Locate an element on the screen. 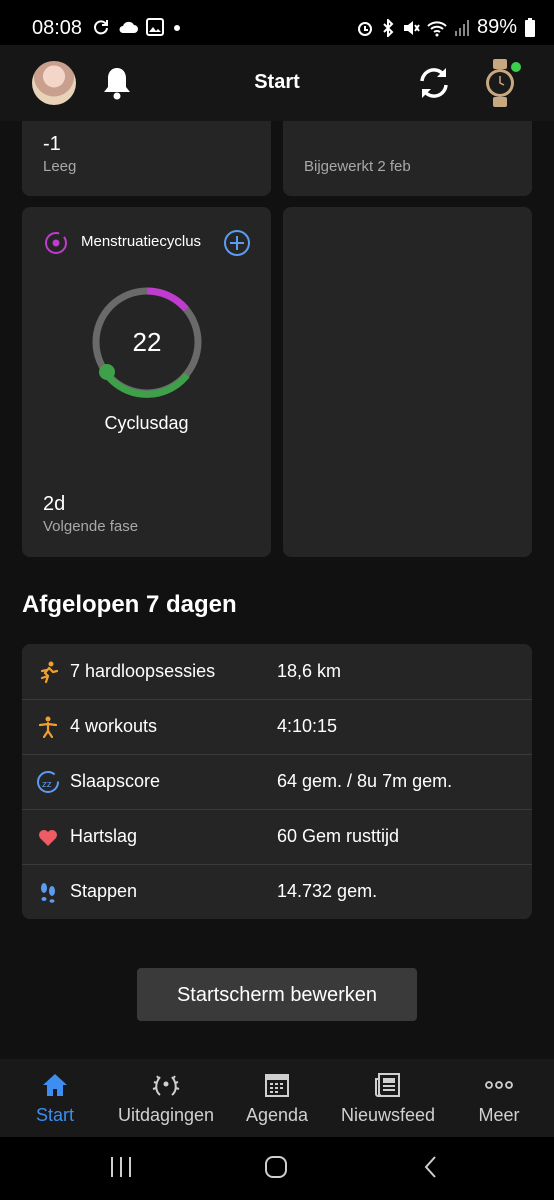 The height and width of the screenshot is (1200, 554). nav-label: Uitdagingen is located at coordinates (166, 1115).